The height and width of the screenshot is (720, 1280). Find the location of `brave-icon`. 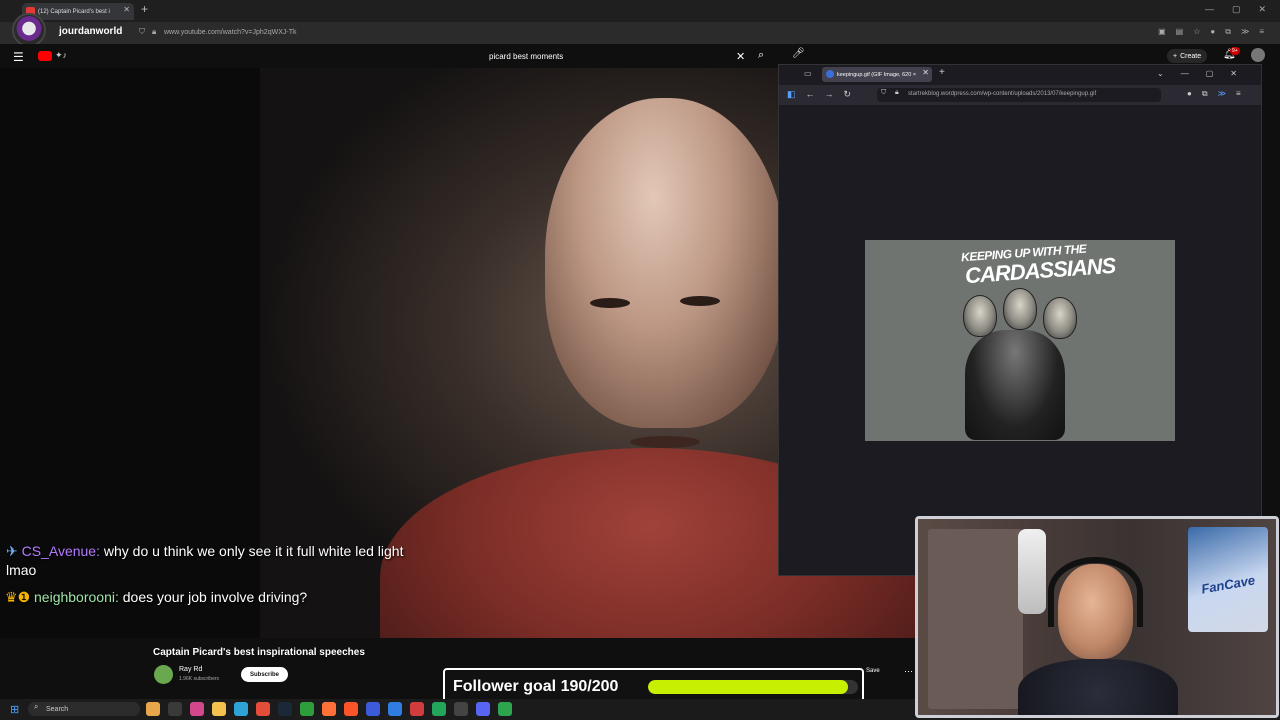

brave-icon is located at coordinates (351, 709).